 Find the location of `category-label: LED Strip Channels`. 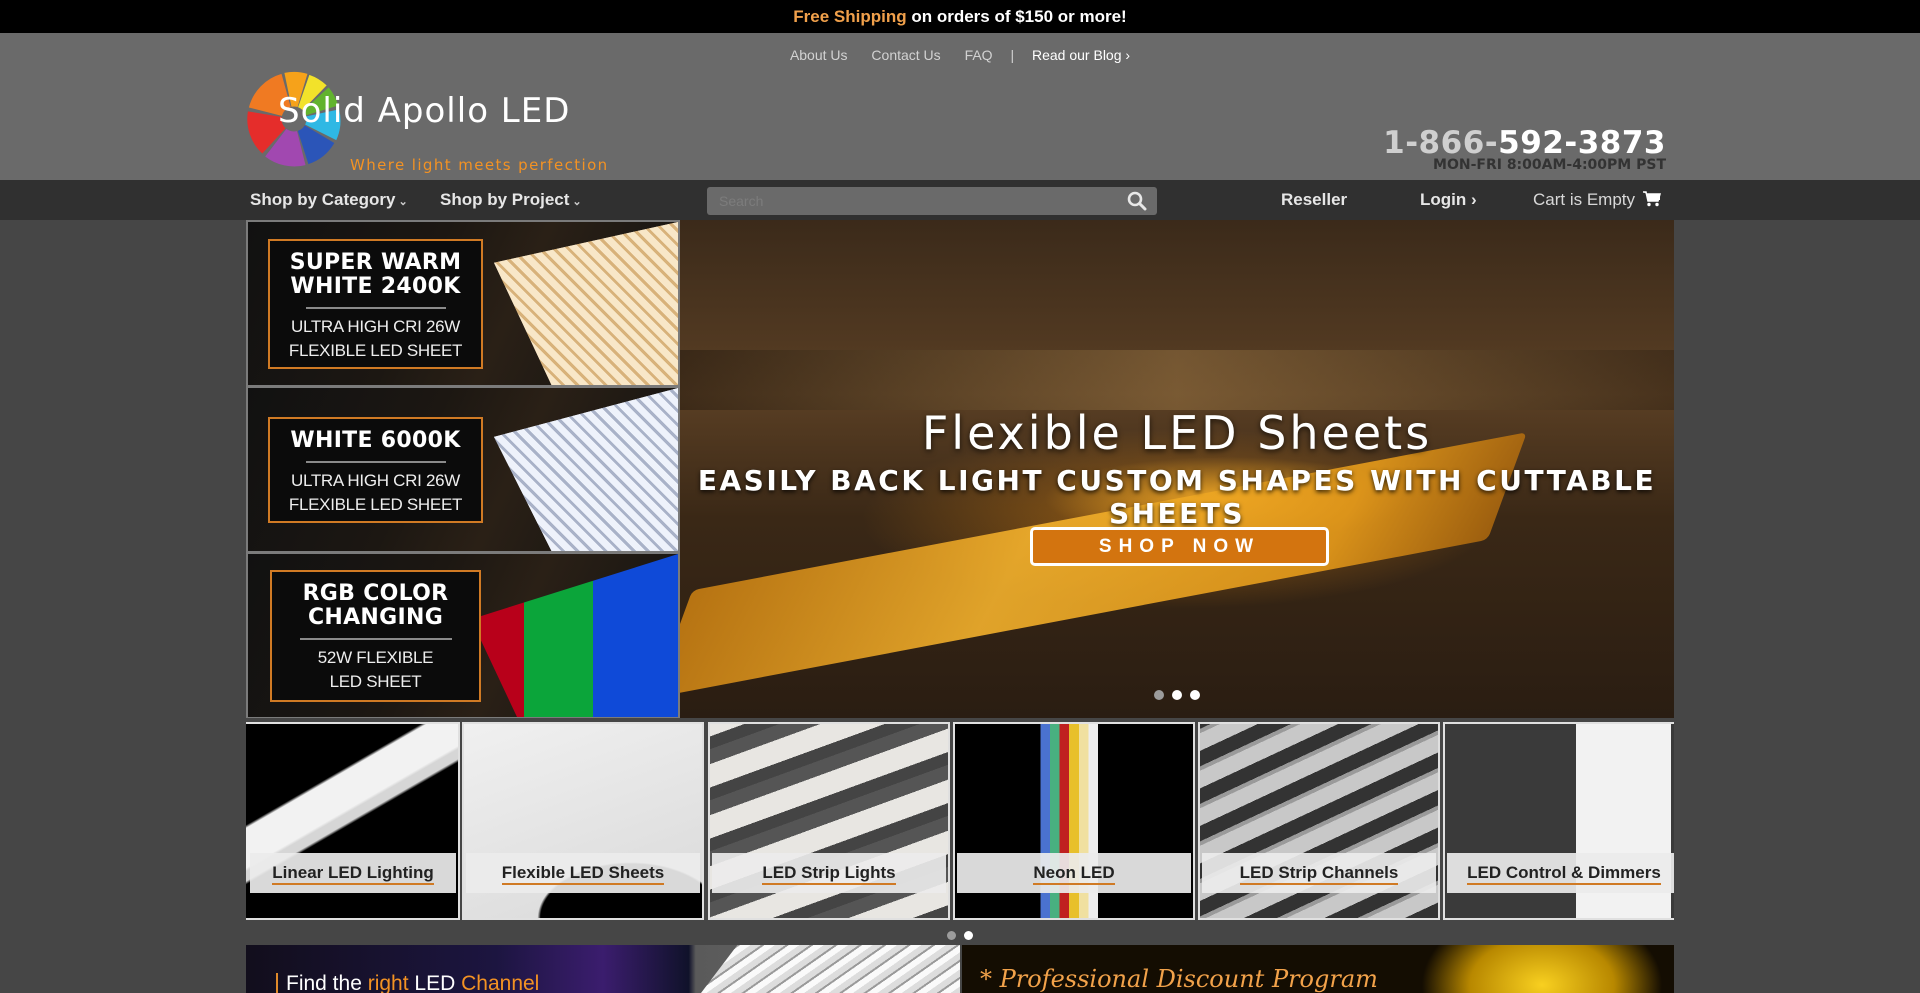

category-label: LED Strip Channels is located at coordinates (1319, 873).